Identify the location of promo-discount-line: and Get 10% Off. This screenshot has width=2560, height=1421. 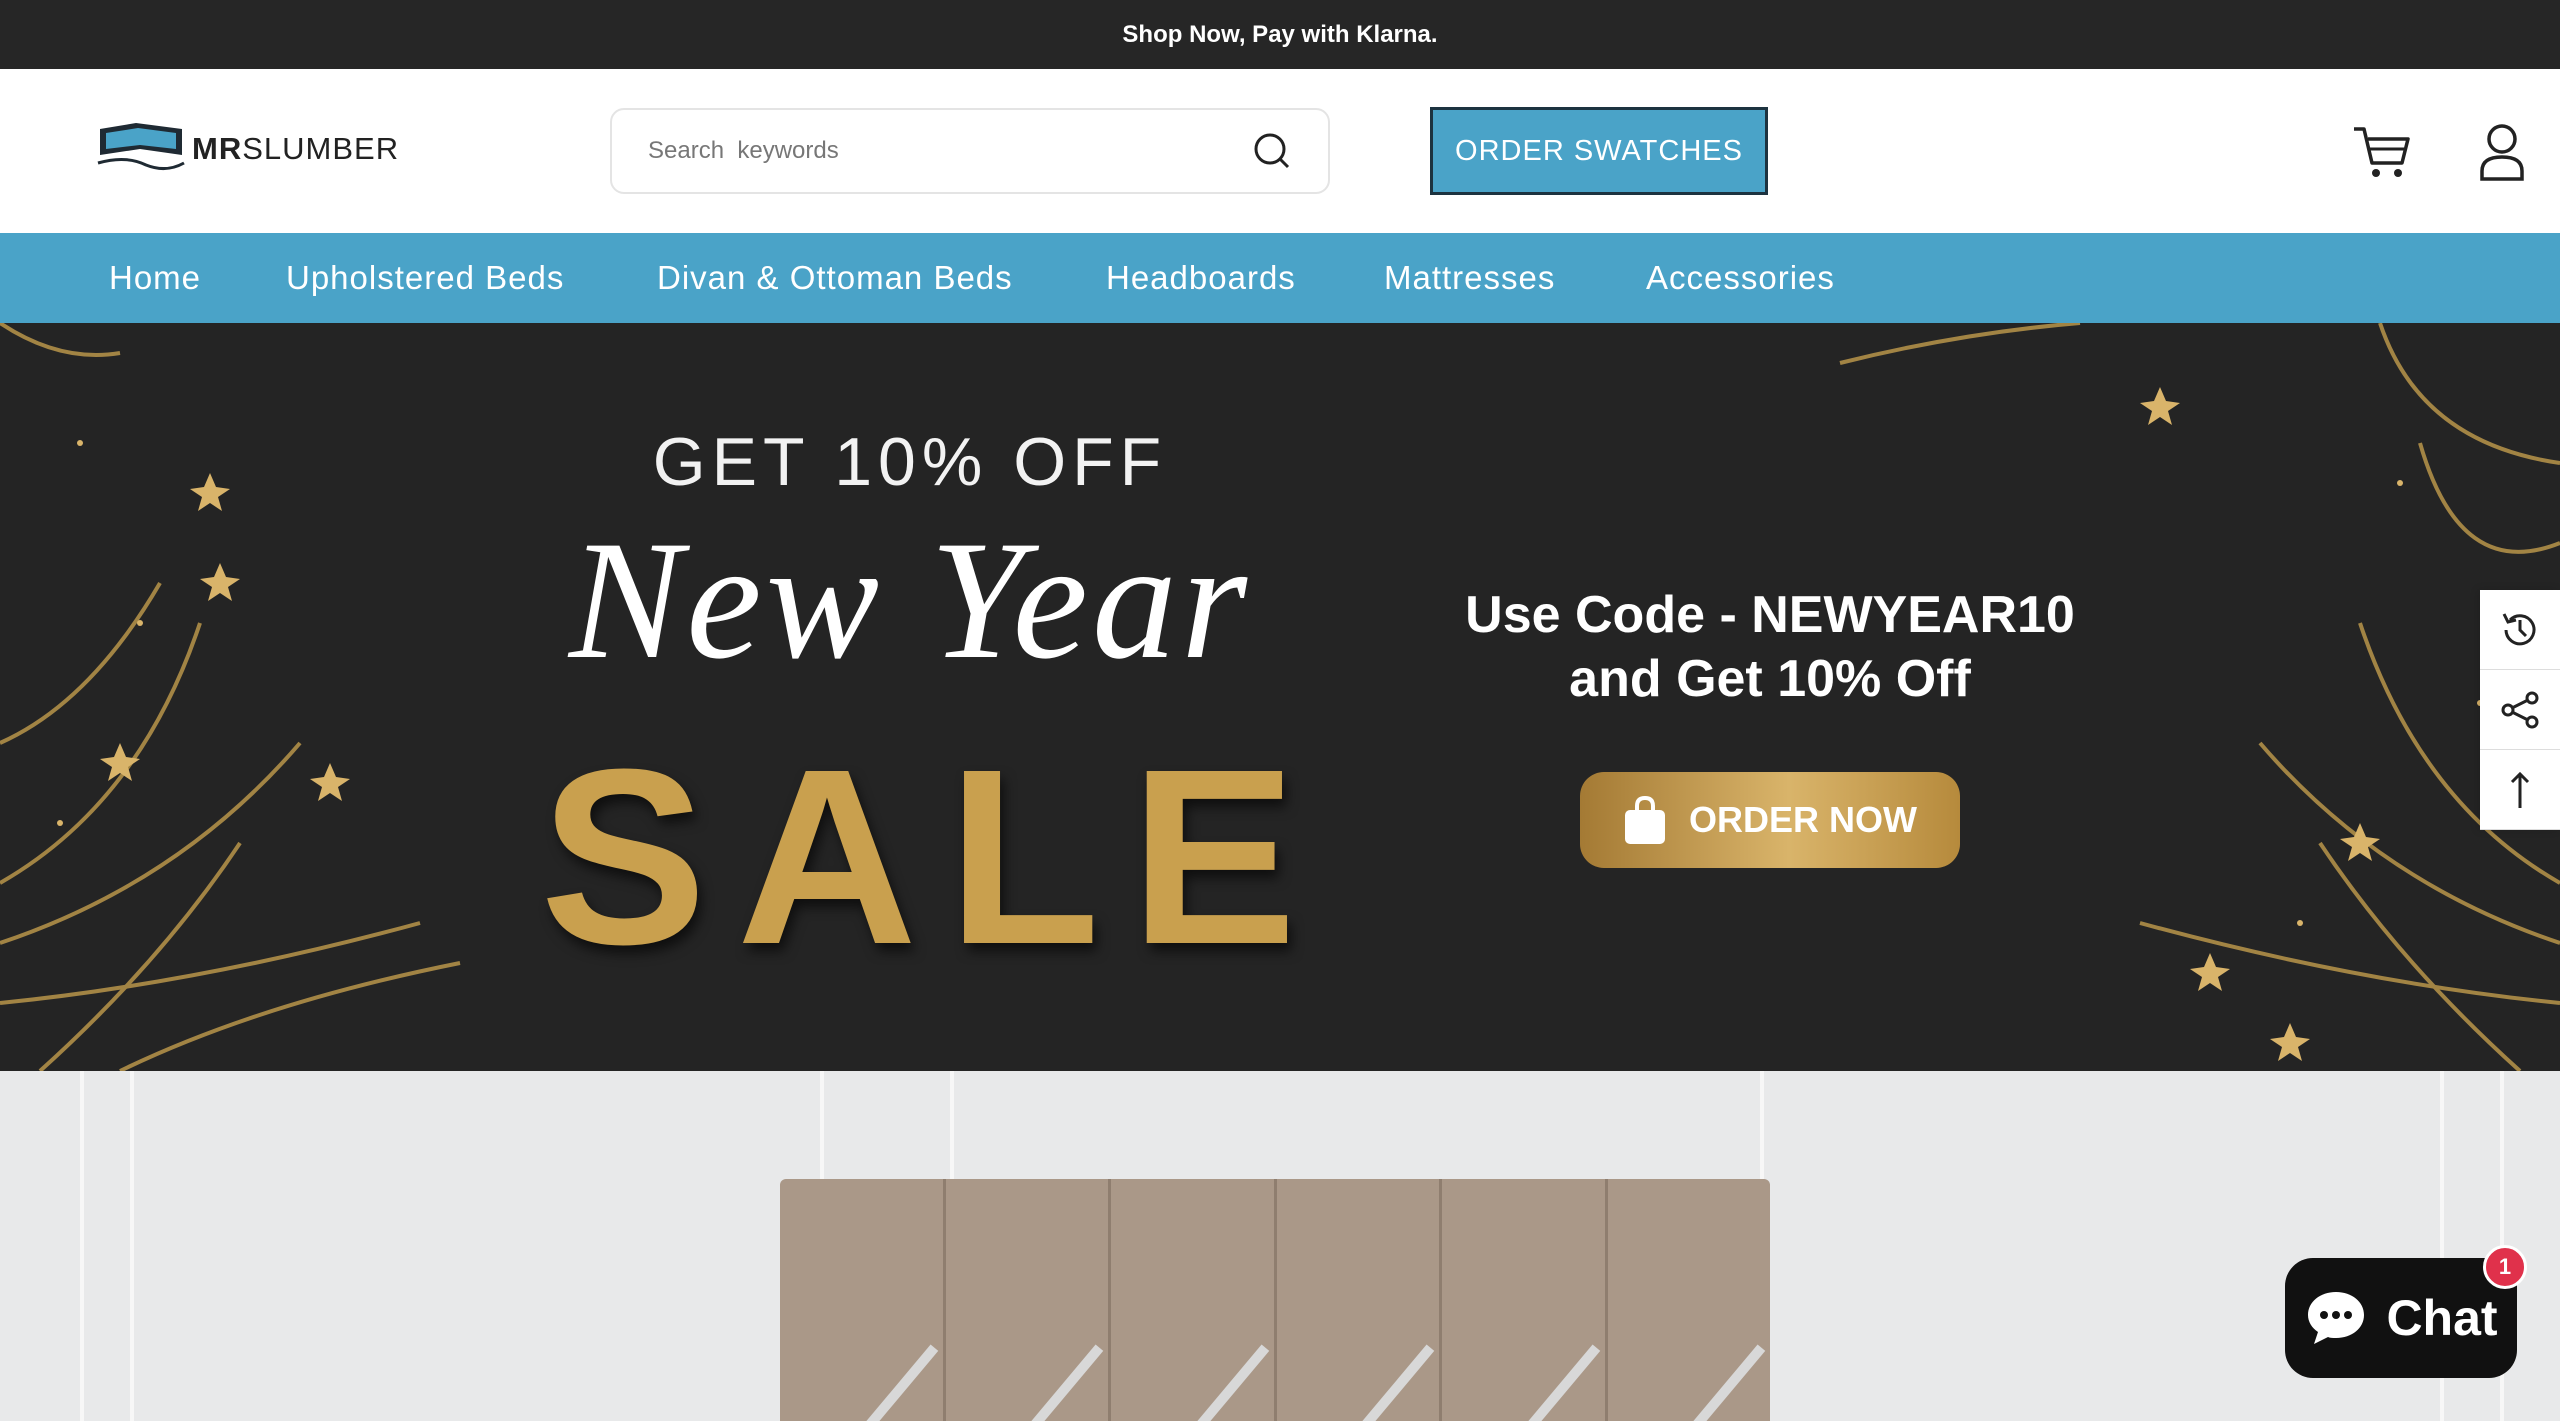
(1770, 679).